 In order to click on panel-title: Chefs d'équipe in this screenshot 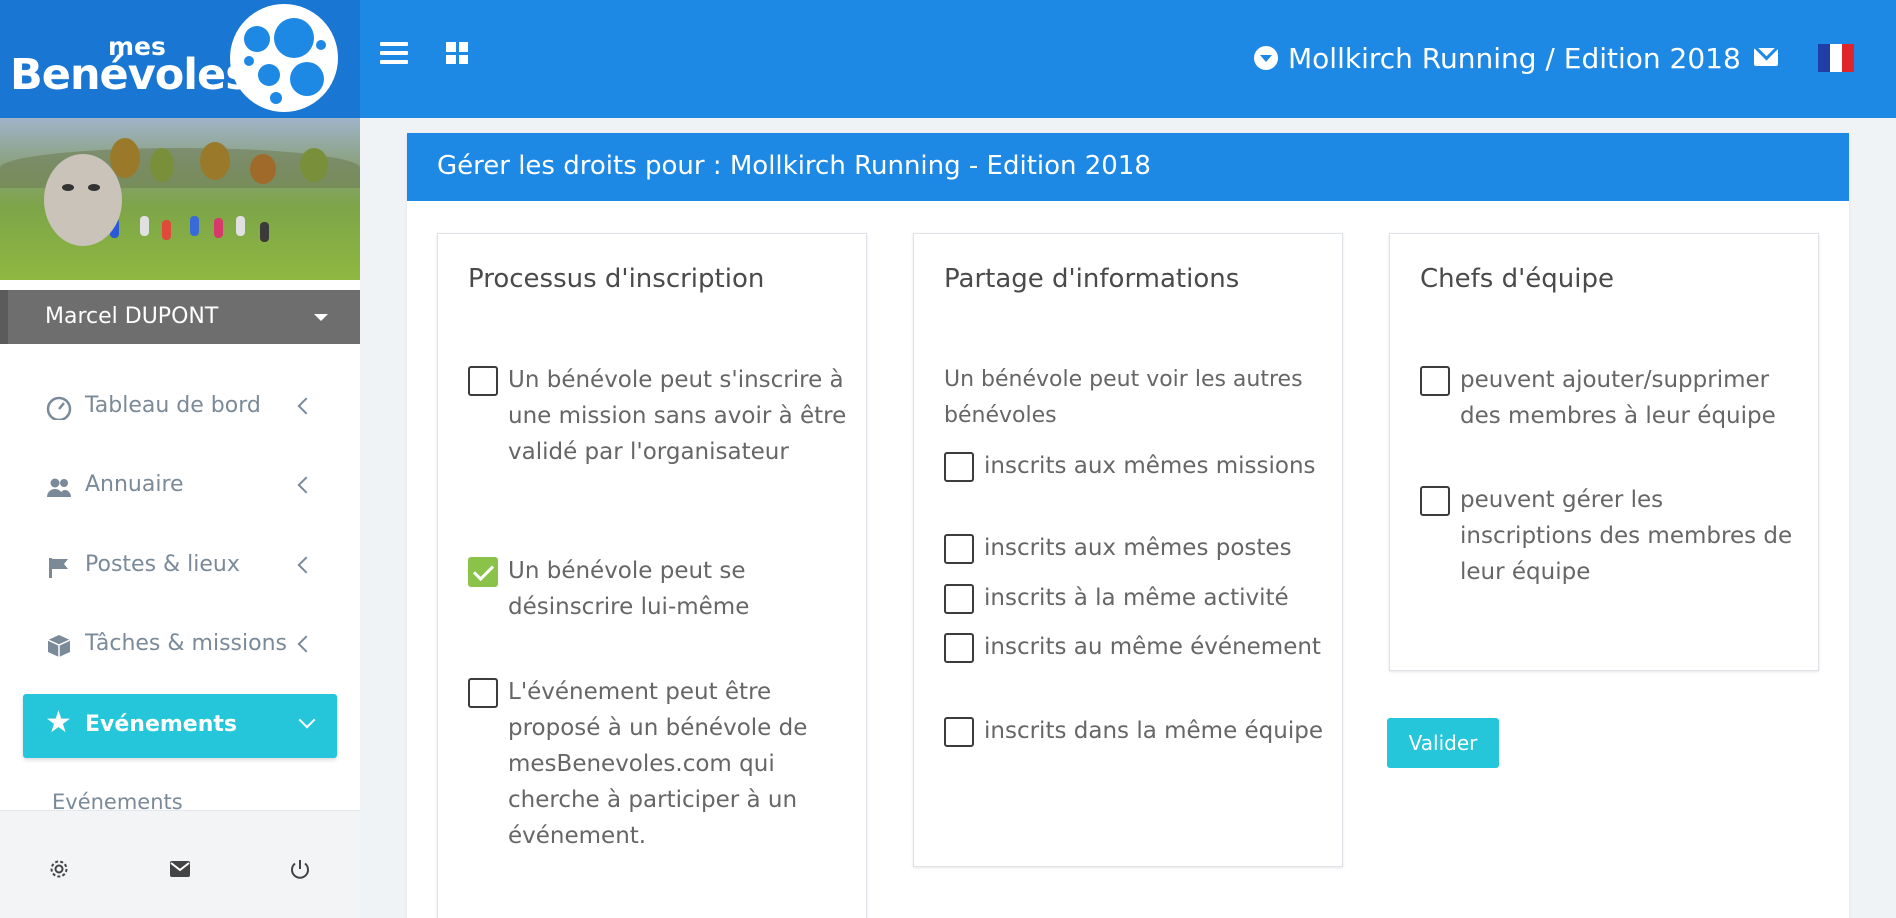, I will do `click(1517, 279)`.